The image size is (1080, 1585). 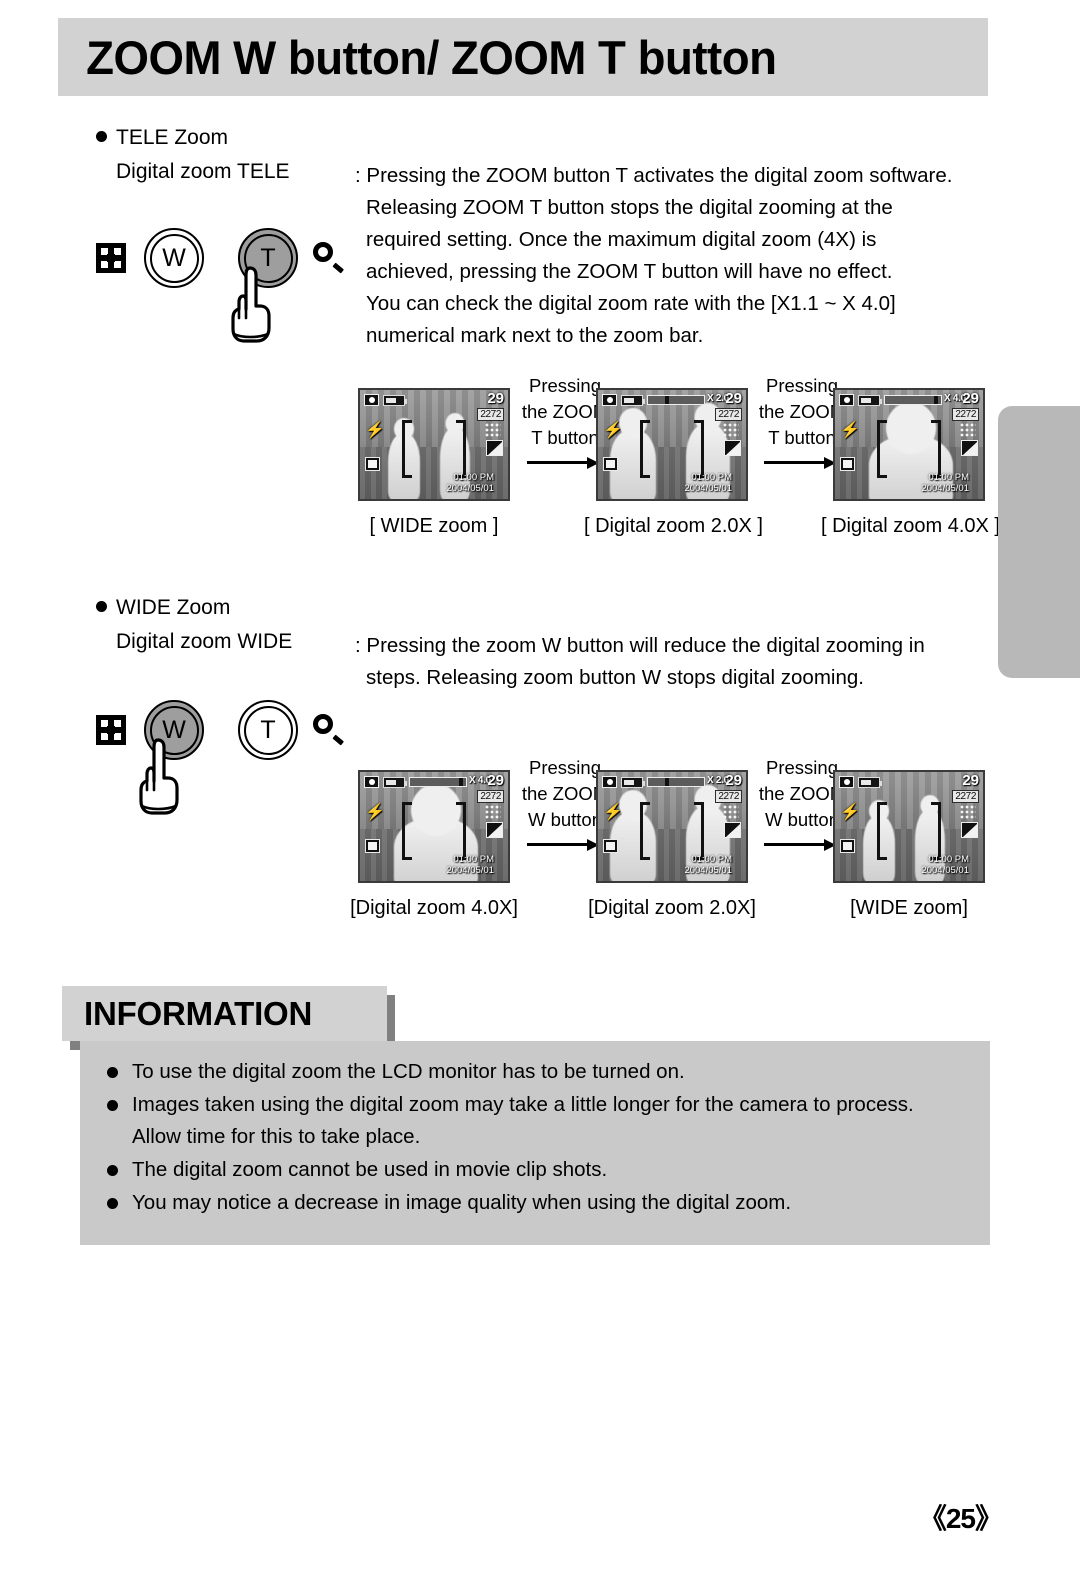 What do you see at coordinates (672, 826) in the screenshot?
I see `lcd-osd-overlay: X 2.0 29 2272 ⚡ 01:00 PM 2004/05/01` at bounding box center [672, 826].